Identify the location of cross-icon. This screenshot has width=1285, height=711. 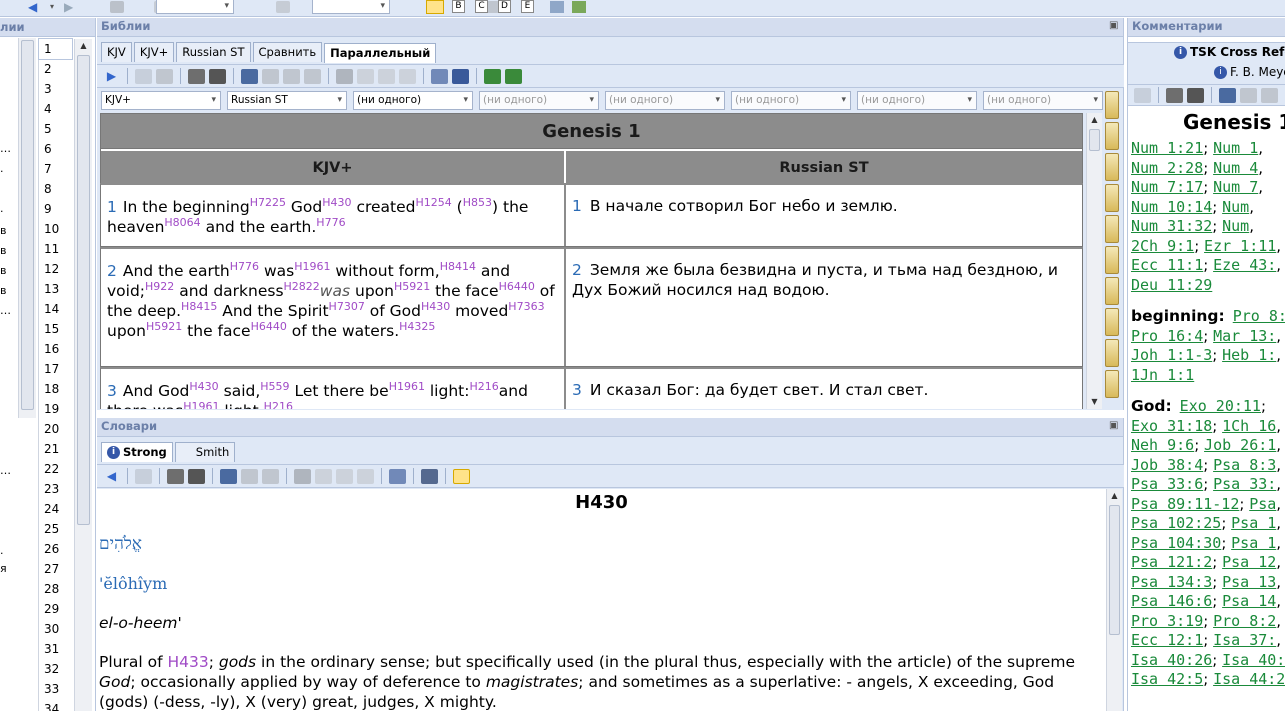
(407, 76).